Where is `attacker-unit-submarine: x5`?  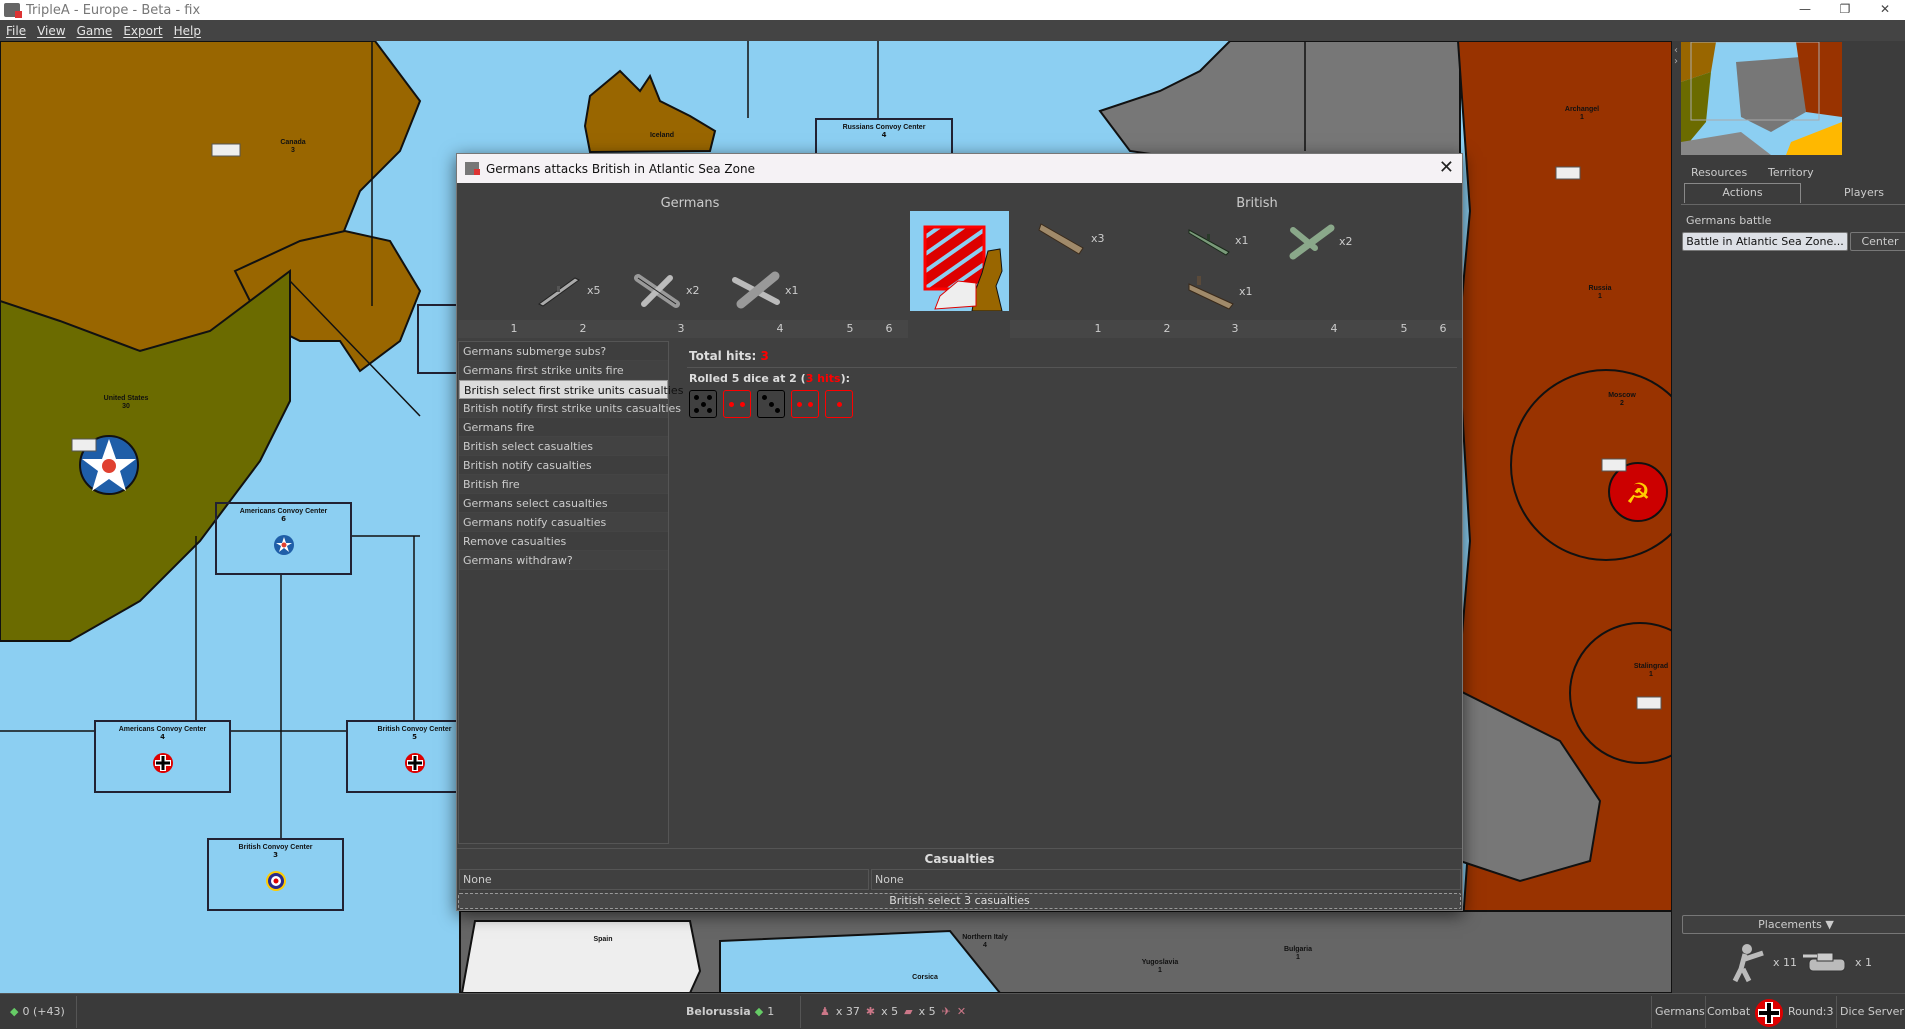
attacker-unit-submarine: x5 is located at coordinates (568, 290).